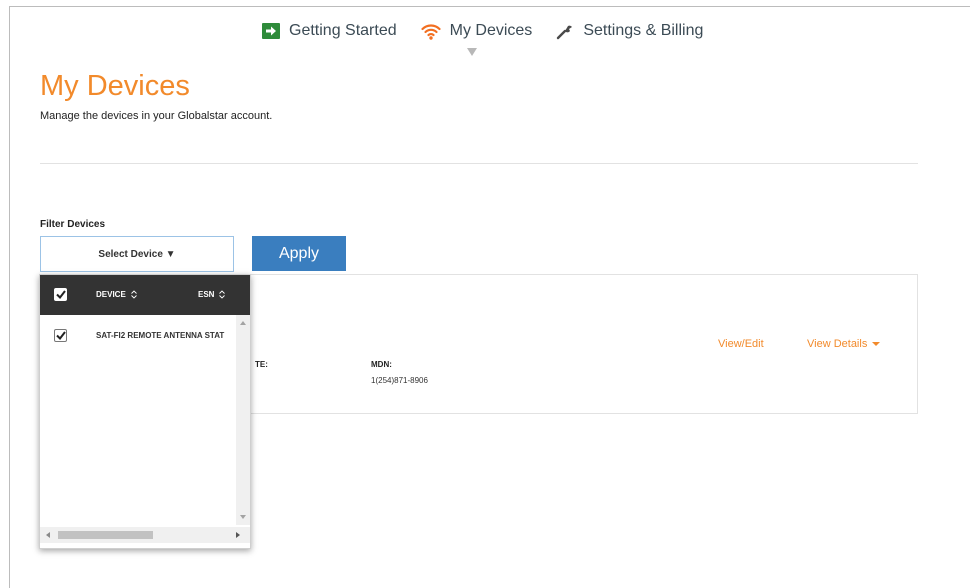 This screenshot has width=970, height=588. What do you see at coordinates (741, 344) in the screenshot?
I see `view-edit-link: View/Edit` at bounding box center [741, 344].